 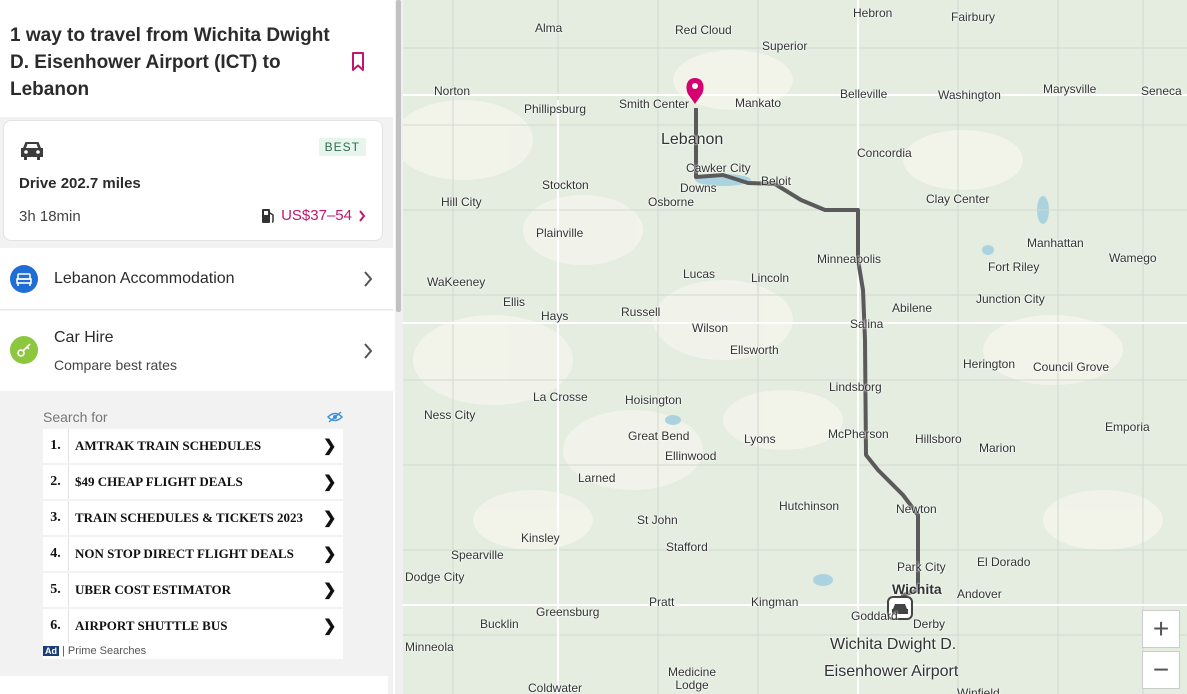 I want to click on town-label: Fairbury, so click(x=973, y=17).